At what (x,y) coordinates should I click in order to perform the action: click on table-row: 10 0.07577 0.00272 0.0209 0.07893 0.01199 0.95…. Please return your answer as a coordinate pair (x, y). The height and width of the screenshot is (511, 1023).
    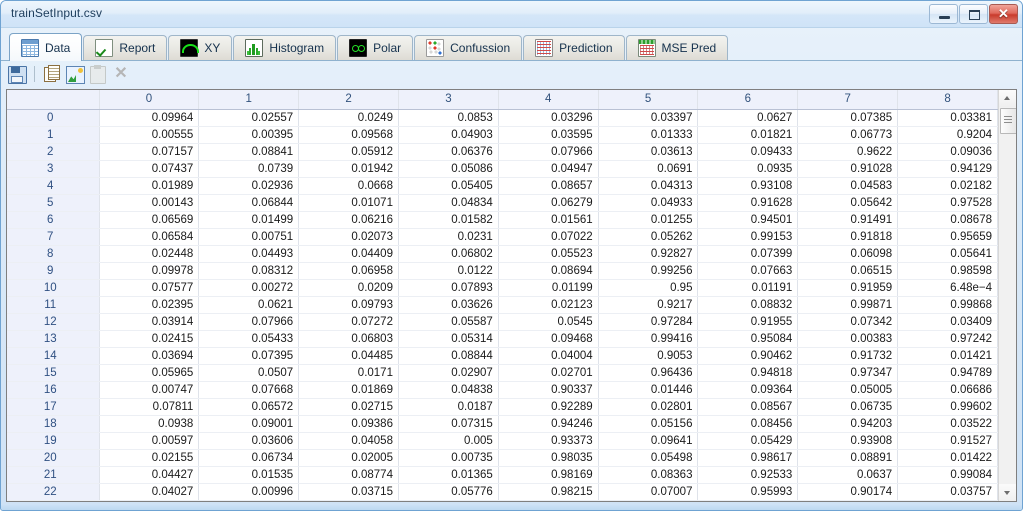
    Looking at the image, I should click on (502, 288).